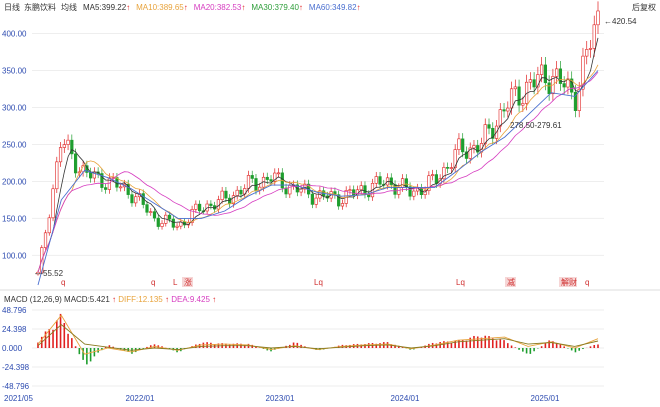 The width and height of the screenshot is (660, 407). Describe the element at coordinates (14, 218) in the screenshot. I see `y-tick-label: 150.00` at that location.